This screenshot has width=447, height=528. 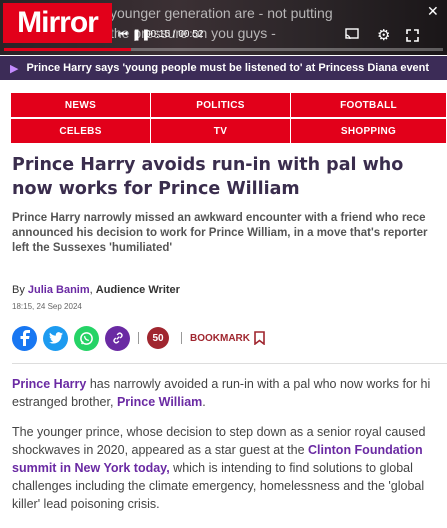 What do you see at coordinates (229, 402) in the screenshot?
I see `paragraph-line: estranged brother, Prince William.` at bounding box center [229, 402].